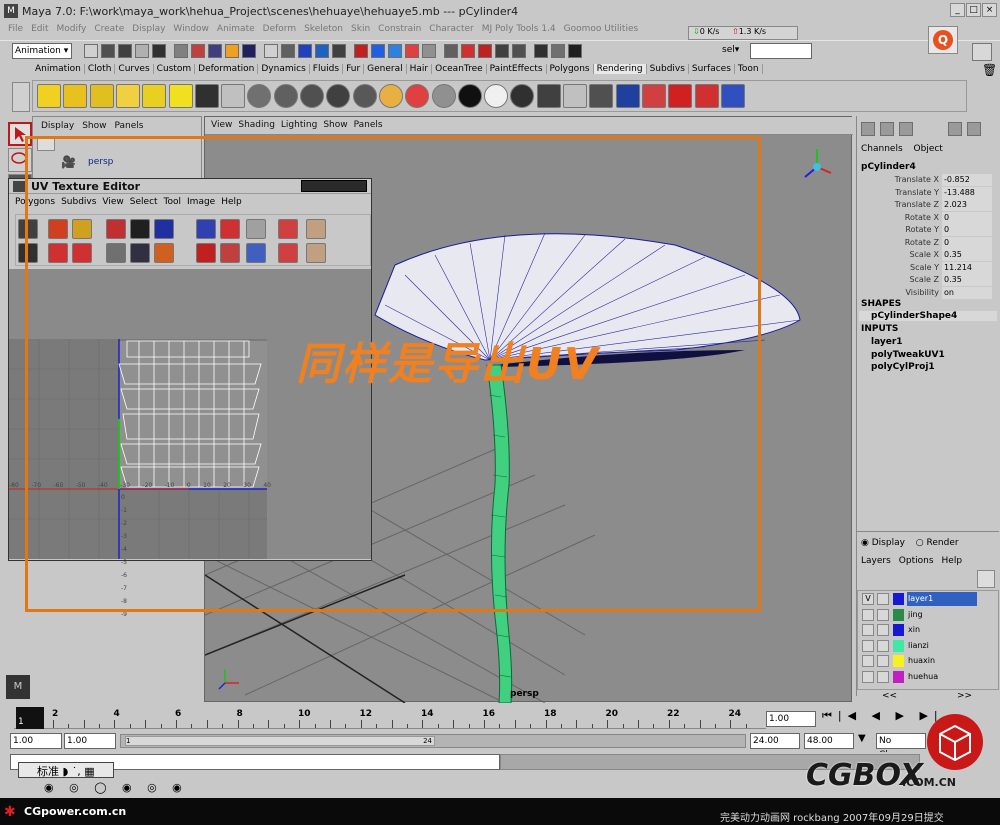  Describe the element at coordinates (712, 69) in the screenshot. I see `shelf-tab-surfaces: Surfaces` at that location.